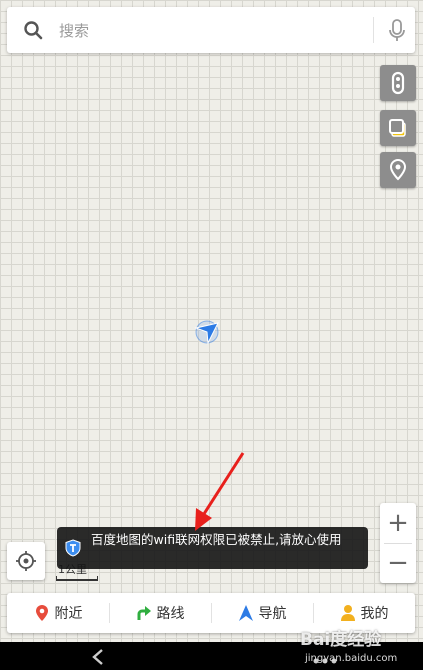 The width and height of the screenshot is (423, 670). Describe the element at coordinates (398, 523) in the screenshot. I see `zoom-in-button: +` at that location.